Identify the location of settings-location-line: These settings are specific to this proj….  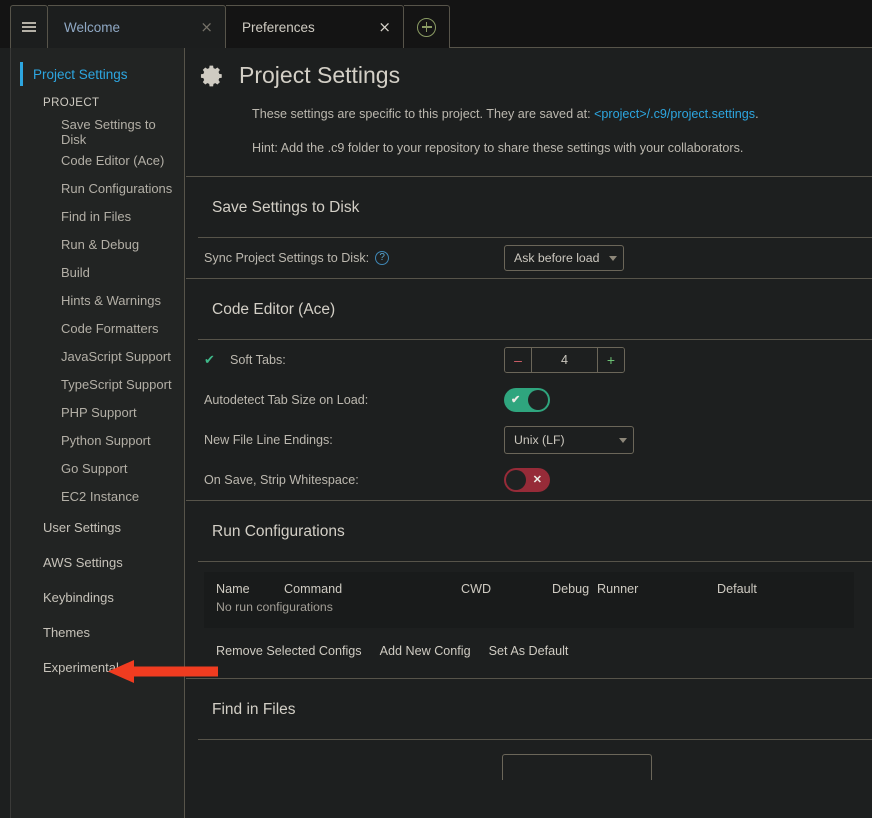
(562, 115).